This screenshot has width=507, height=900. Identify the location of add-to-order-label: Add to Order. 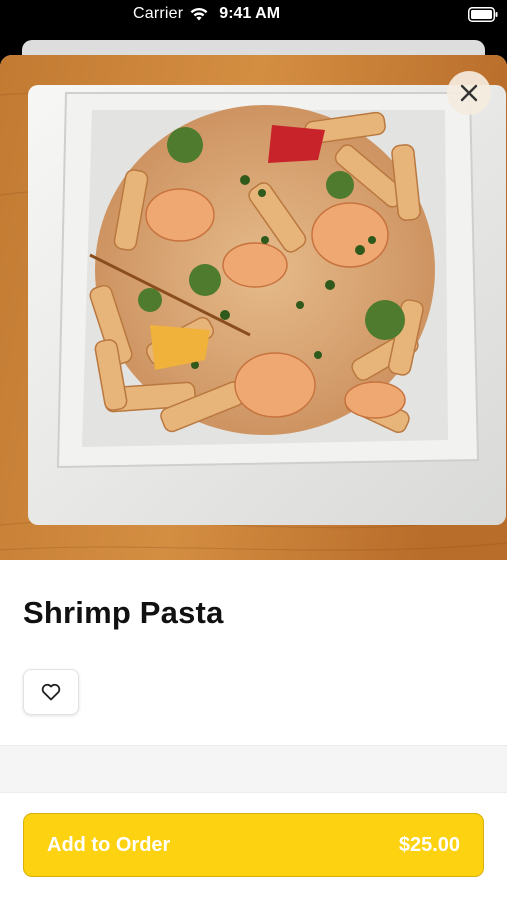
(109, 844).